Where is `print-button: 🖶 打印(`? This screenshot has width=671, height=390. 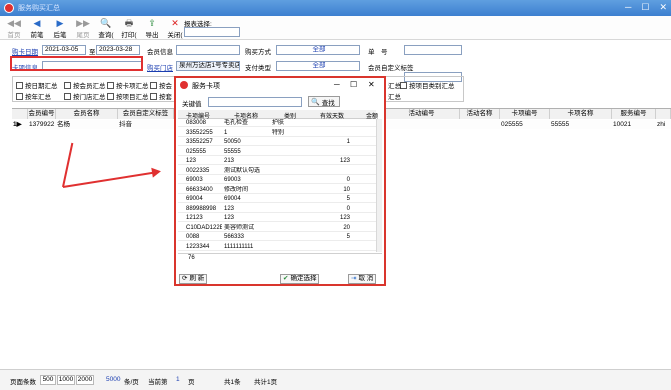
print-button: 🖶 打印( is located at coordinates (129, 28).